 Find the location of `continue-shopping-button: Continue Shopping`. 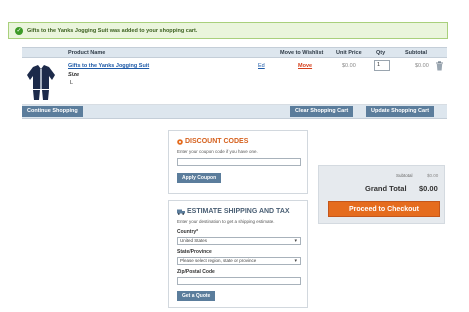

continue-shopping-button: Continue Shopping is located at coordinates (52, 111).